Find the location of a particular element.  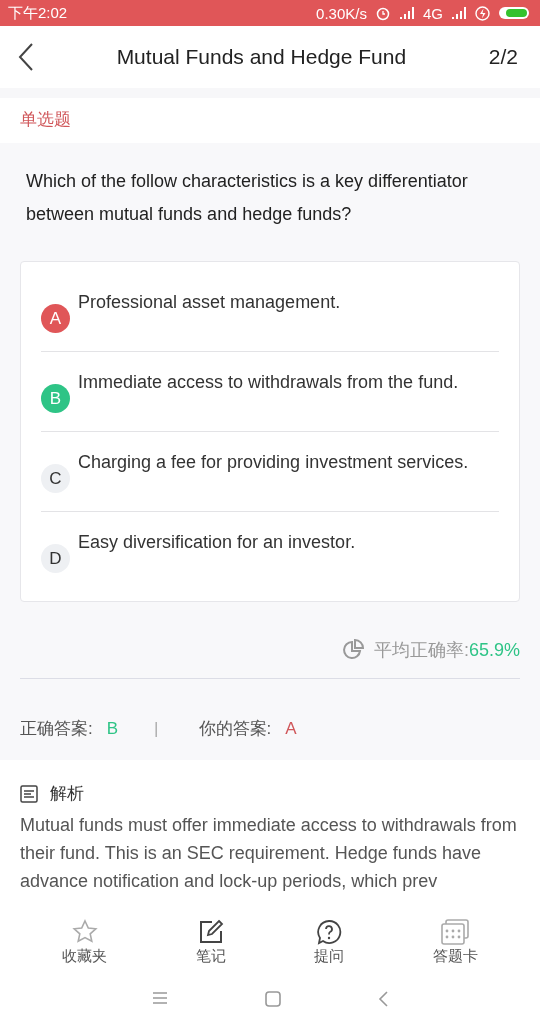

your-answer-label: 你的答案: is located at coordinates (235, 729).